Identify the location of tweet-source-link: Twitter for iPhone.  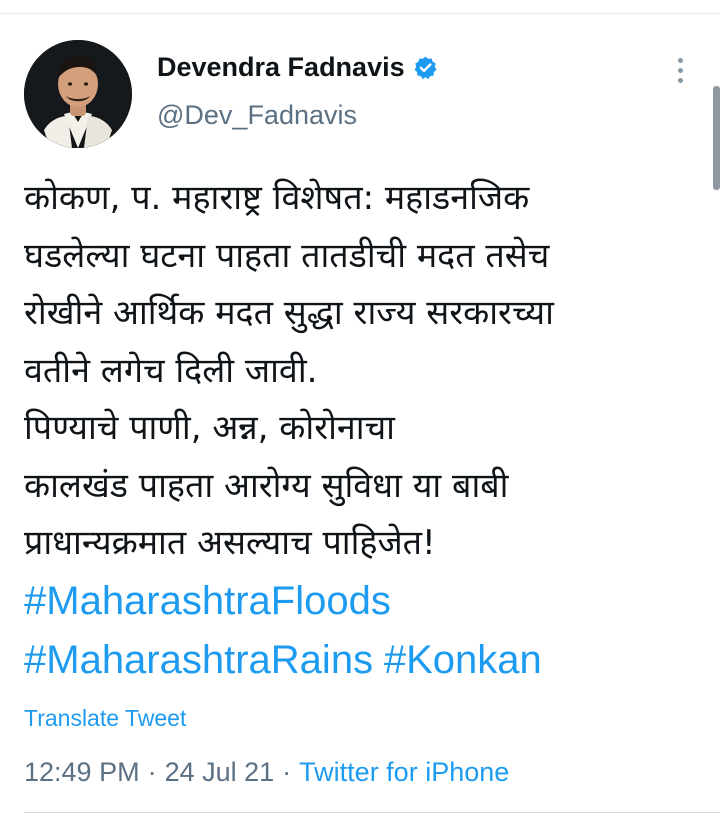
(404, 772).